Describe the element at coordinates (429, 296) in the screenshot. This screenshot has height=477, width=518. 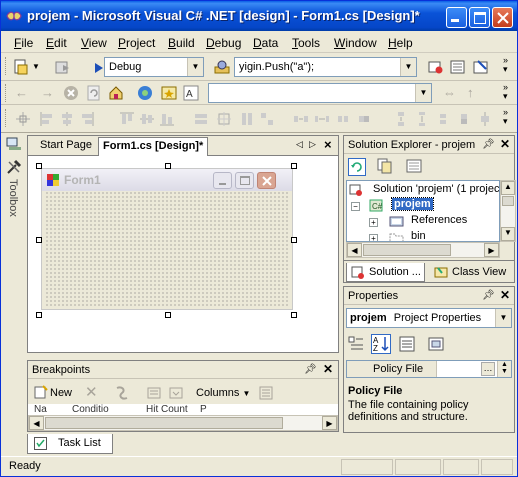
I see `properties-title-bar: Properties 📌︎ ✕` at that location.